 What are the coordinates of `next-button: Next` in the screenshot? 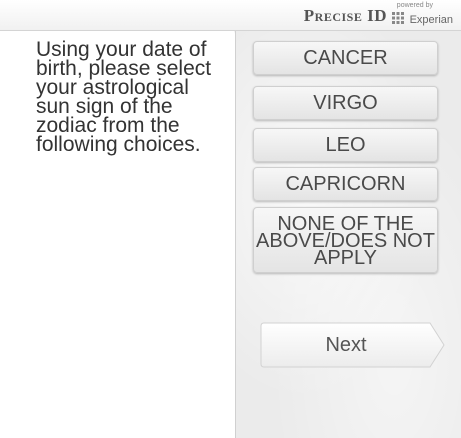 It's located at (353, 345).